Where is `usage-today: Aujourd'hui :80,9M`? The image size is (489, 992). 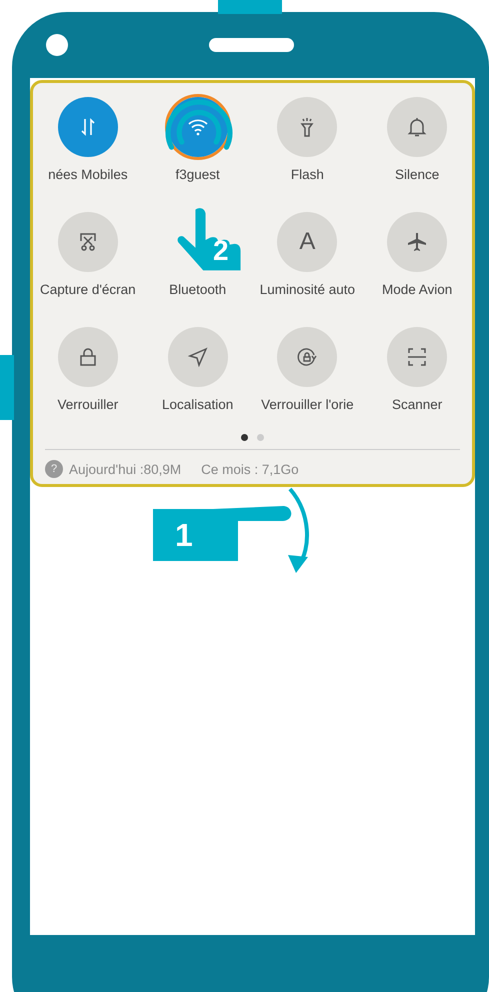
usage-today: Aujourd'hui :80,9M is located at coordinates (125, 469).